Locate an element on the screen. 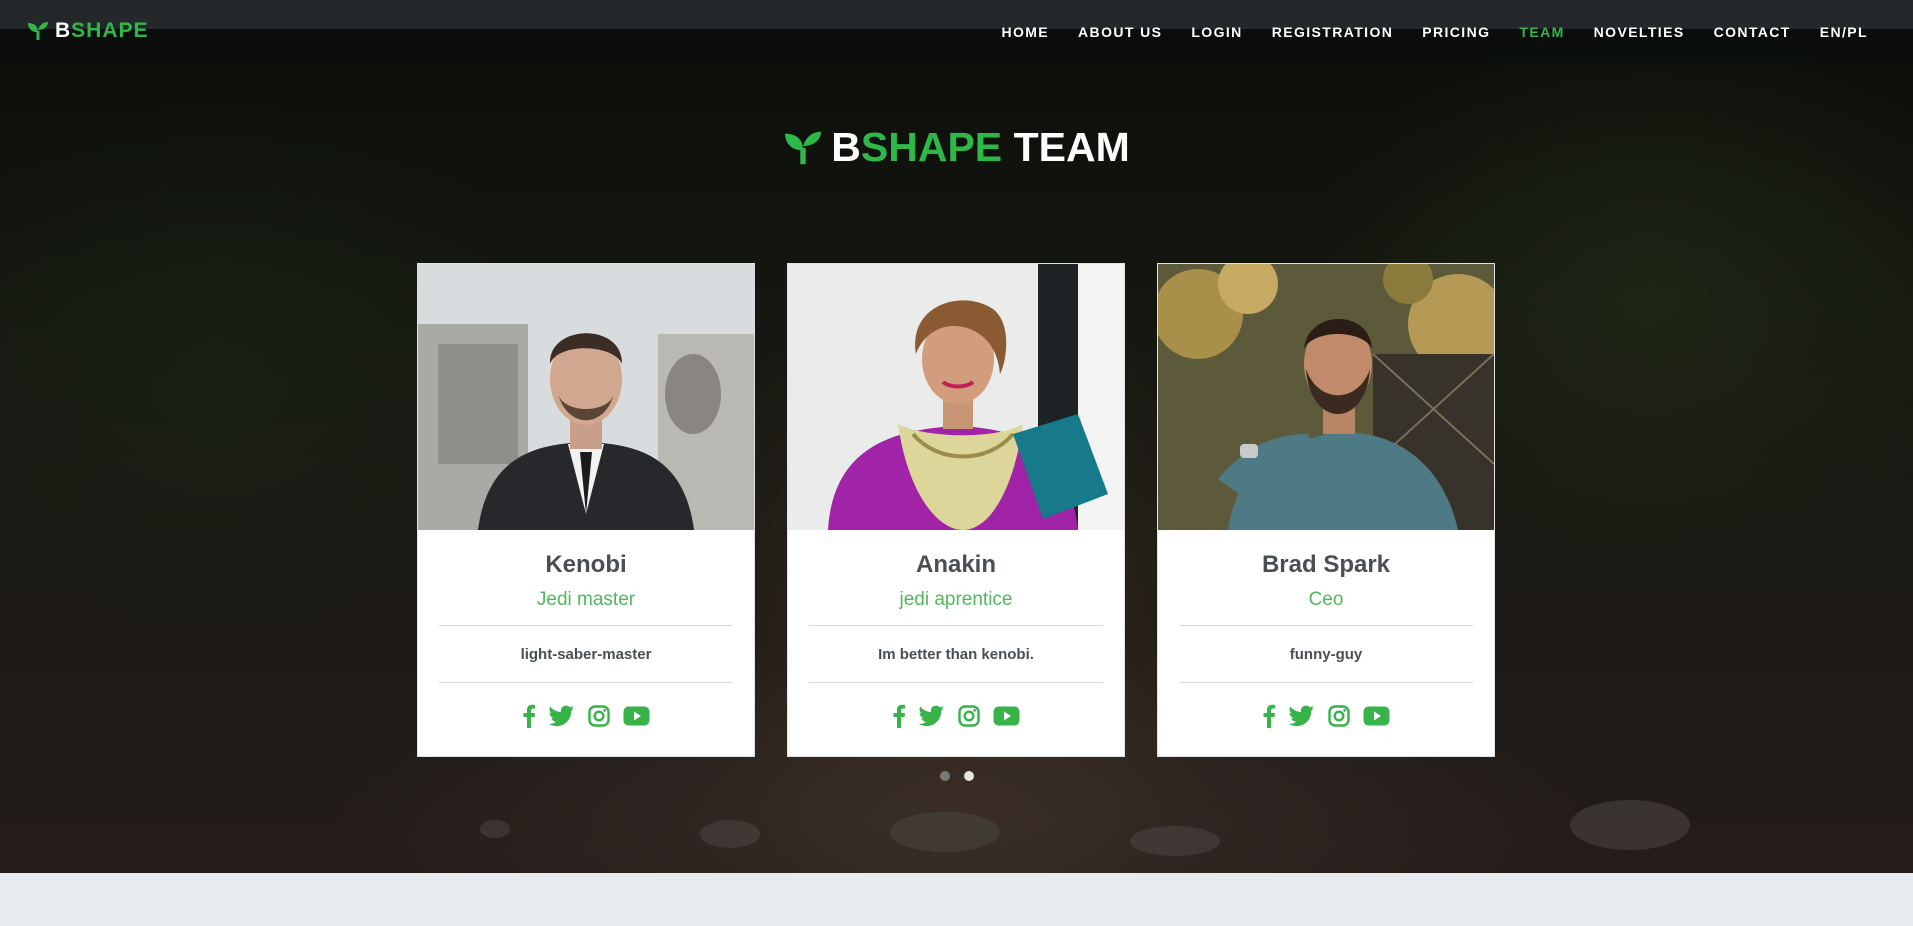 The width and height of the screenshot is (1913, 926). team-member-motto: funny-guy is located at coordinates (1326, 654).